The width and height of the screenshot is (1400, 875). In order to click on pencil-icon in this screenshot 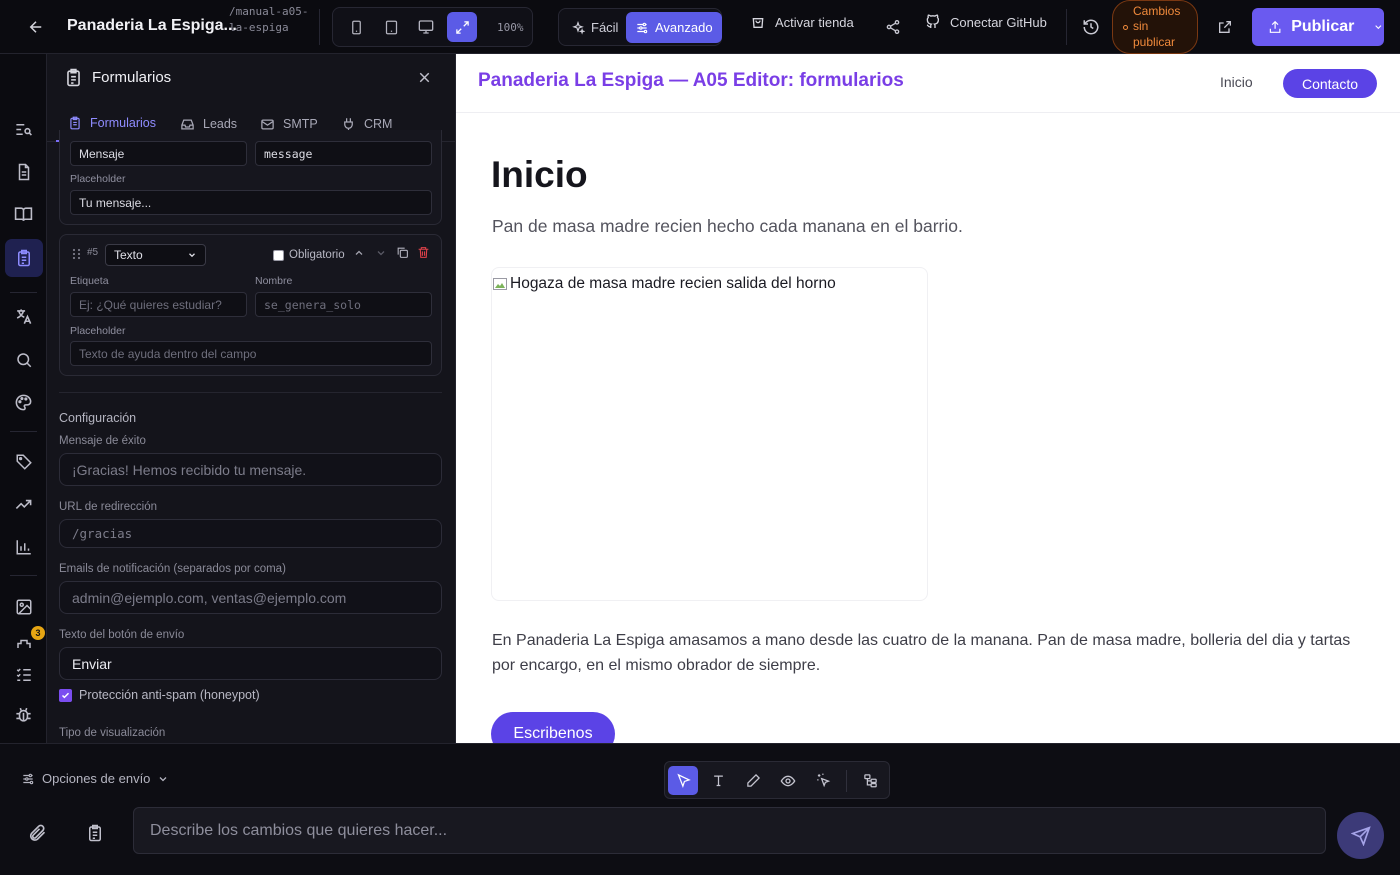, I will do `click(753, 780)`.